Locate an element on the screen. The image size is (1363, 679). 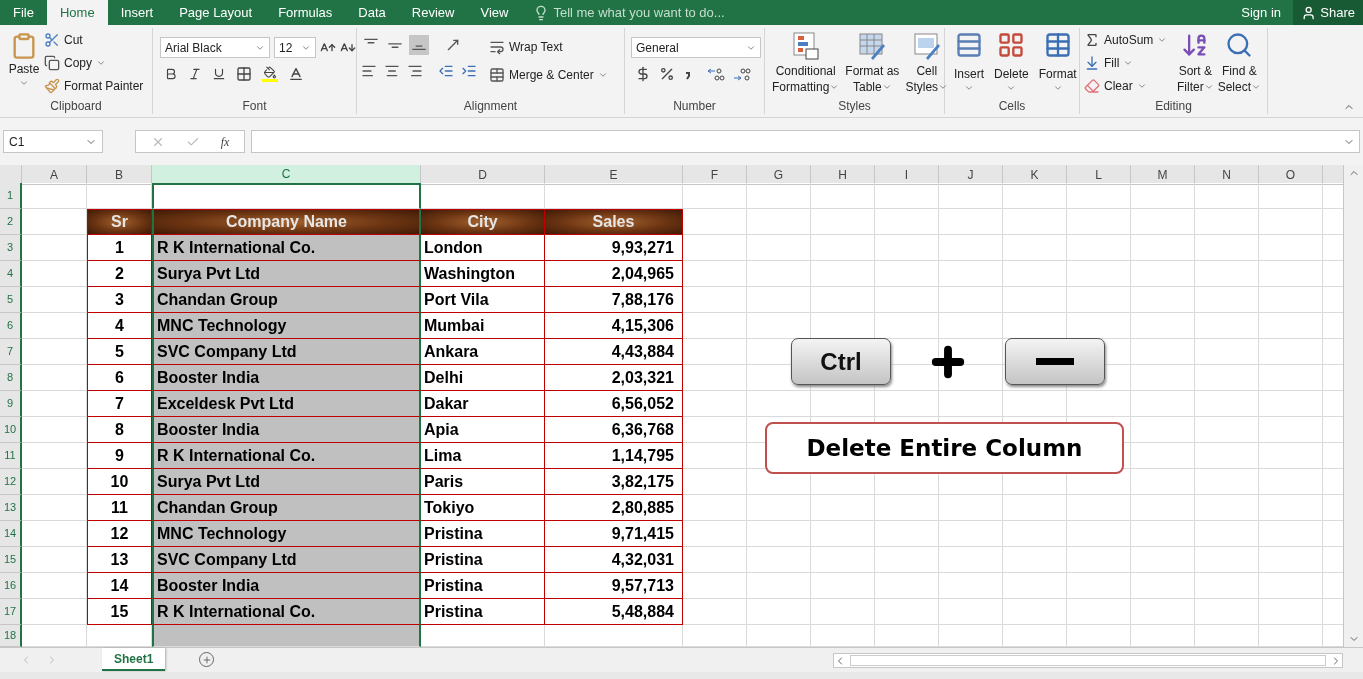
fill-button: Fill is located at coordinates (1129, 63).